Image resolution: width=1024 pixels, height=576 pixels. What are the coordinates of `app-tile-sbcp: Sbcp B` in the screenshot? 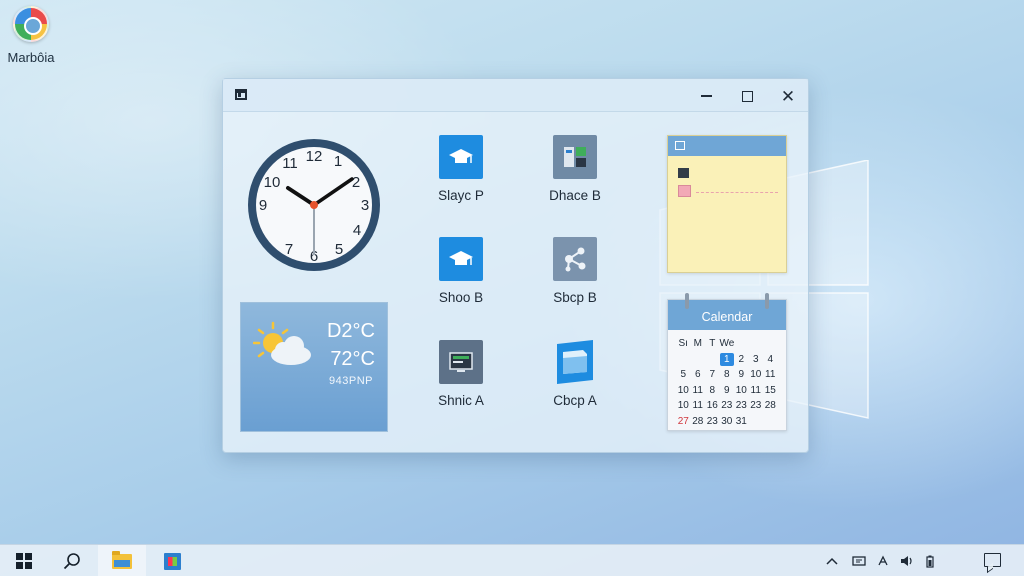 It's located at (575, 271).